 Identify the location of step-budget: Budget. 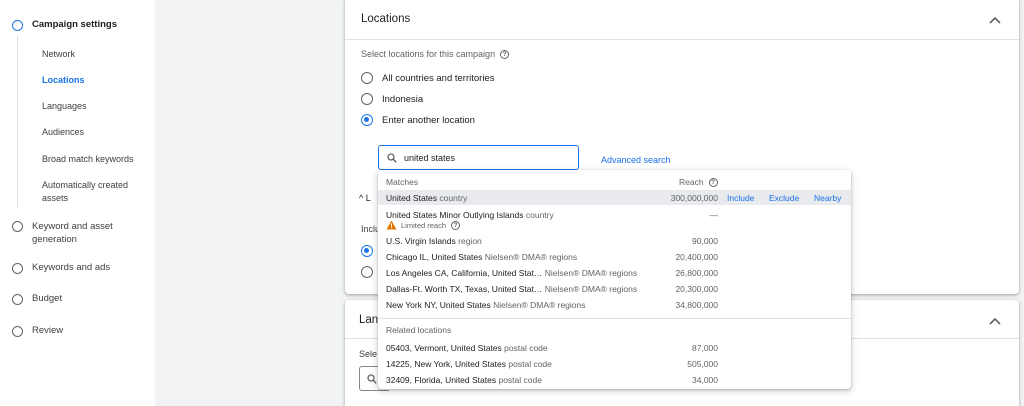
(37, 299).